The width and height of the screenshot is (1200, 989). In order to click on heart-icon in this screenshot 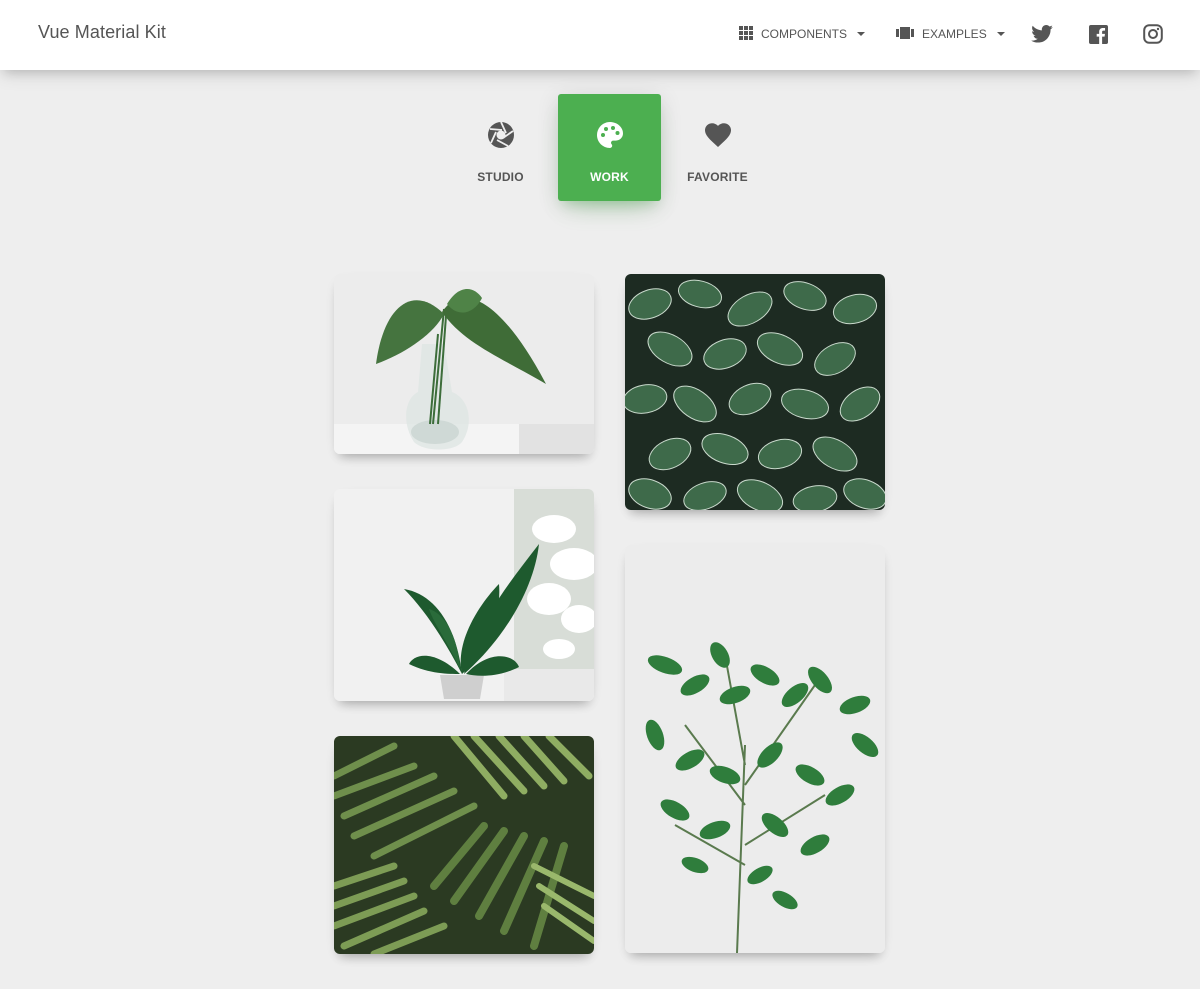, I will do `click(718, 135)`.